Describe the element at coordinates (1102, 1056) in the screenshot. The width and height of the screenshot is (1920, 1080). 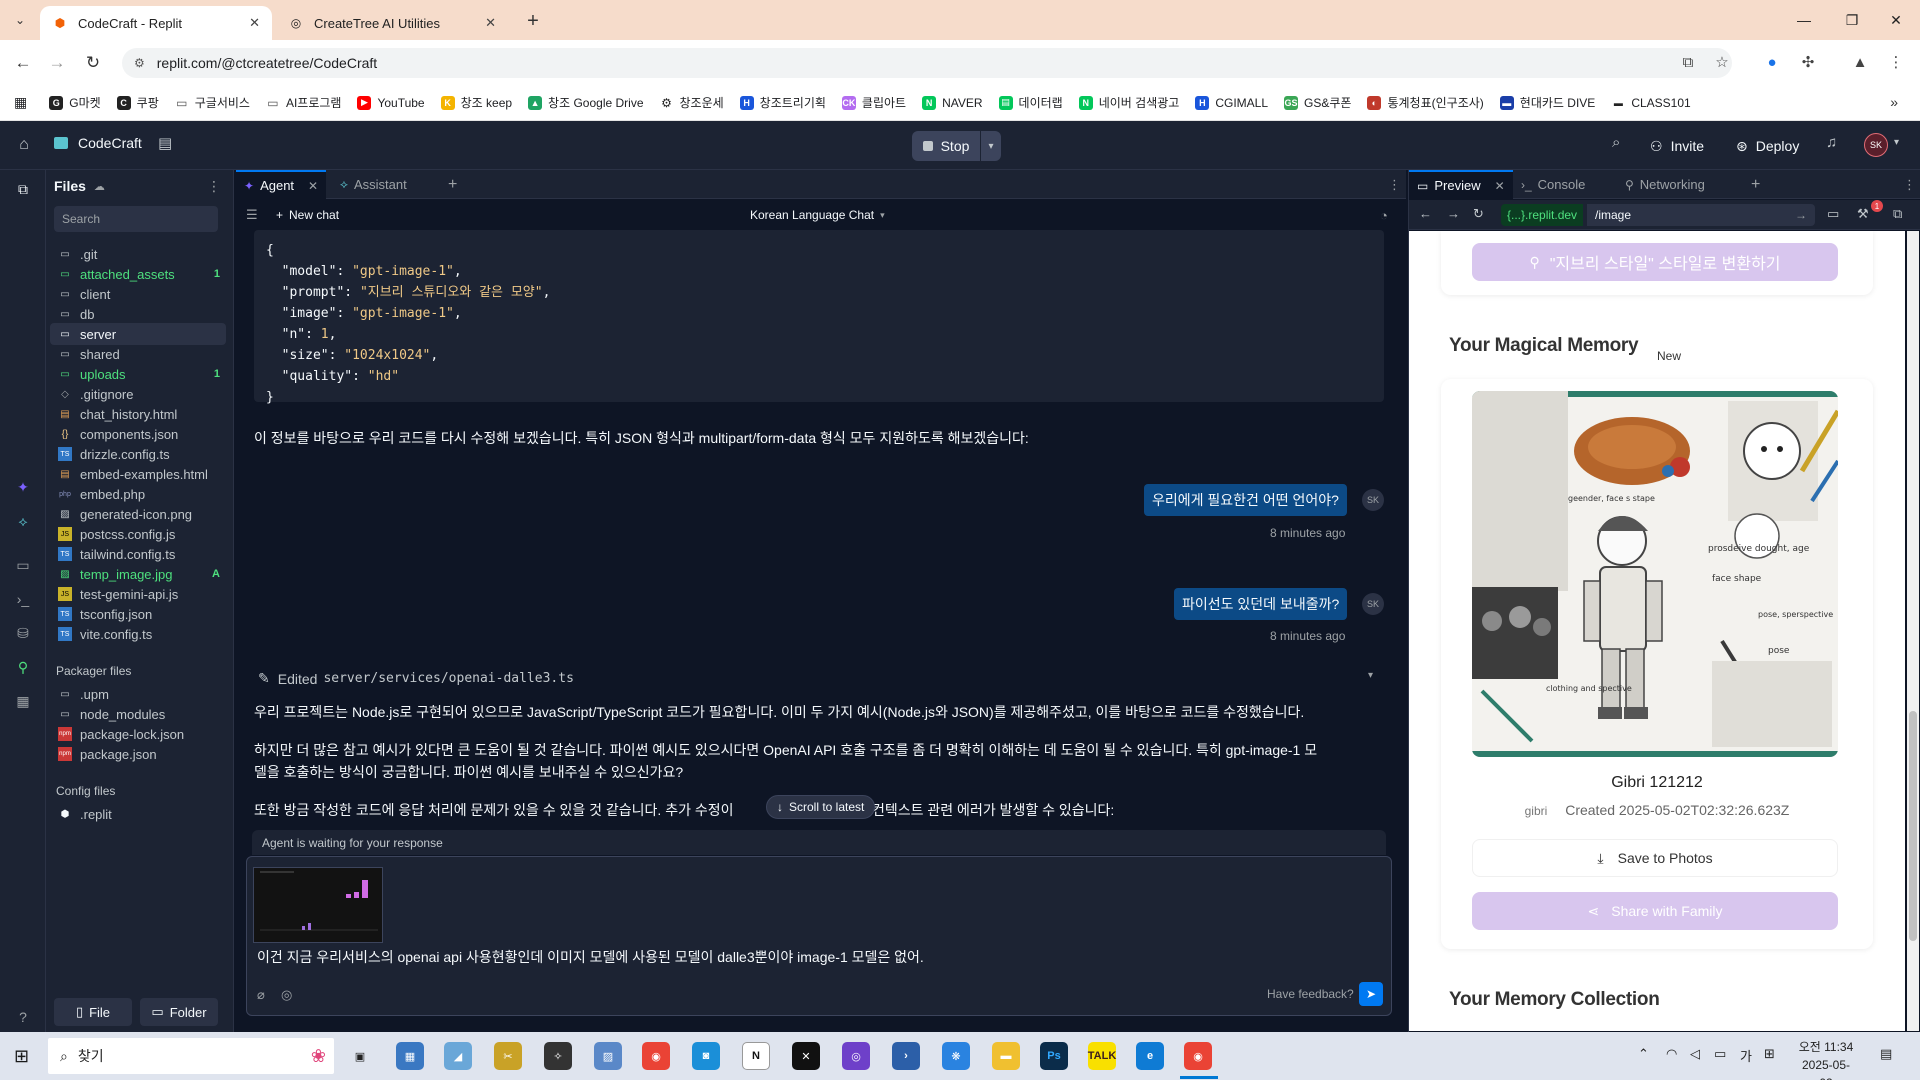
I see `kakaotalk-app-icon: TALK` at that location.